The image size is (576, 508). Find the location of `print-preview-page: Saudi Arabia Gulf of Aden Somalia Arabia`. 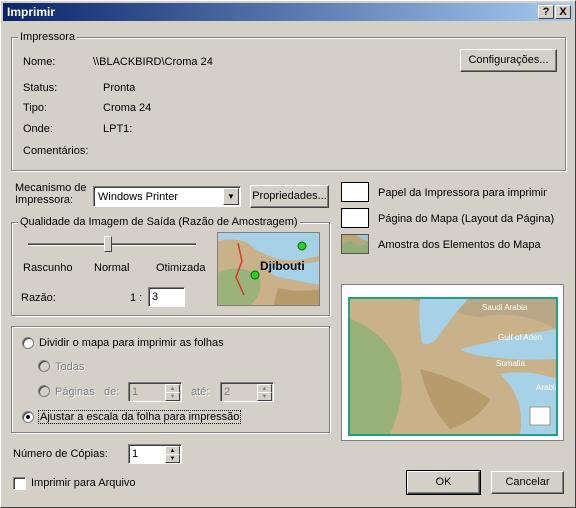

print-preview-page: Saudi Arabia Gulf of Aden Somalia Arabia is located at coordinates (453, 366).